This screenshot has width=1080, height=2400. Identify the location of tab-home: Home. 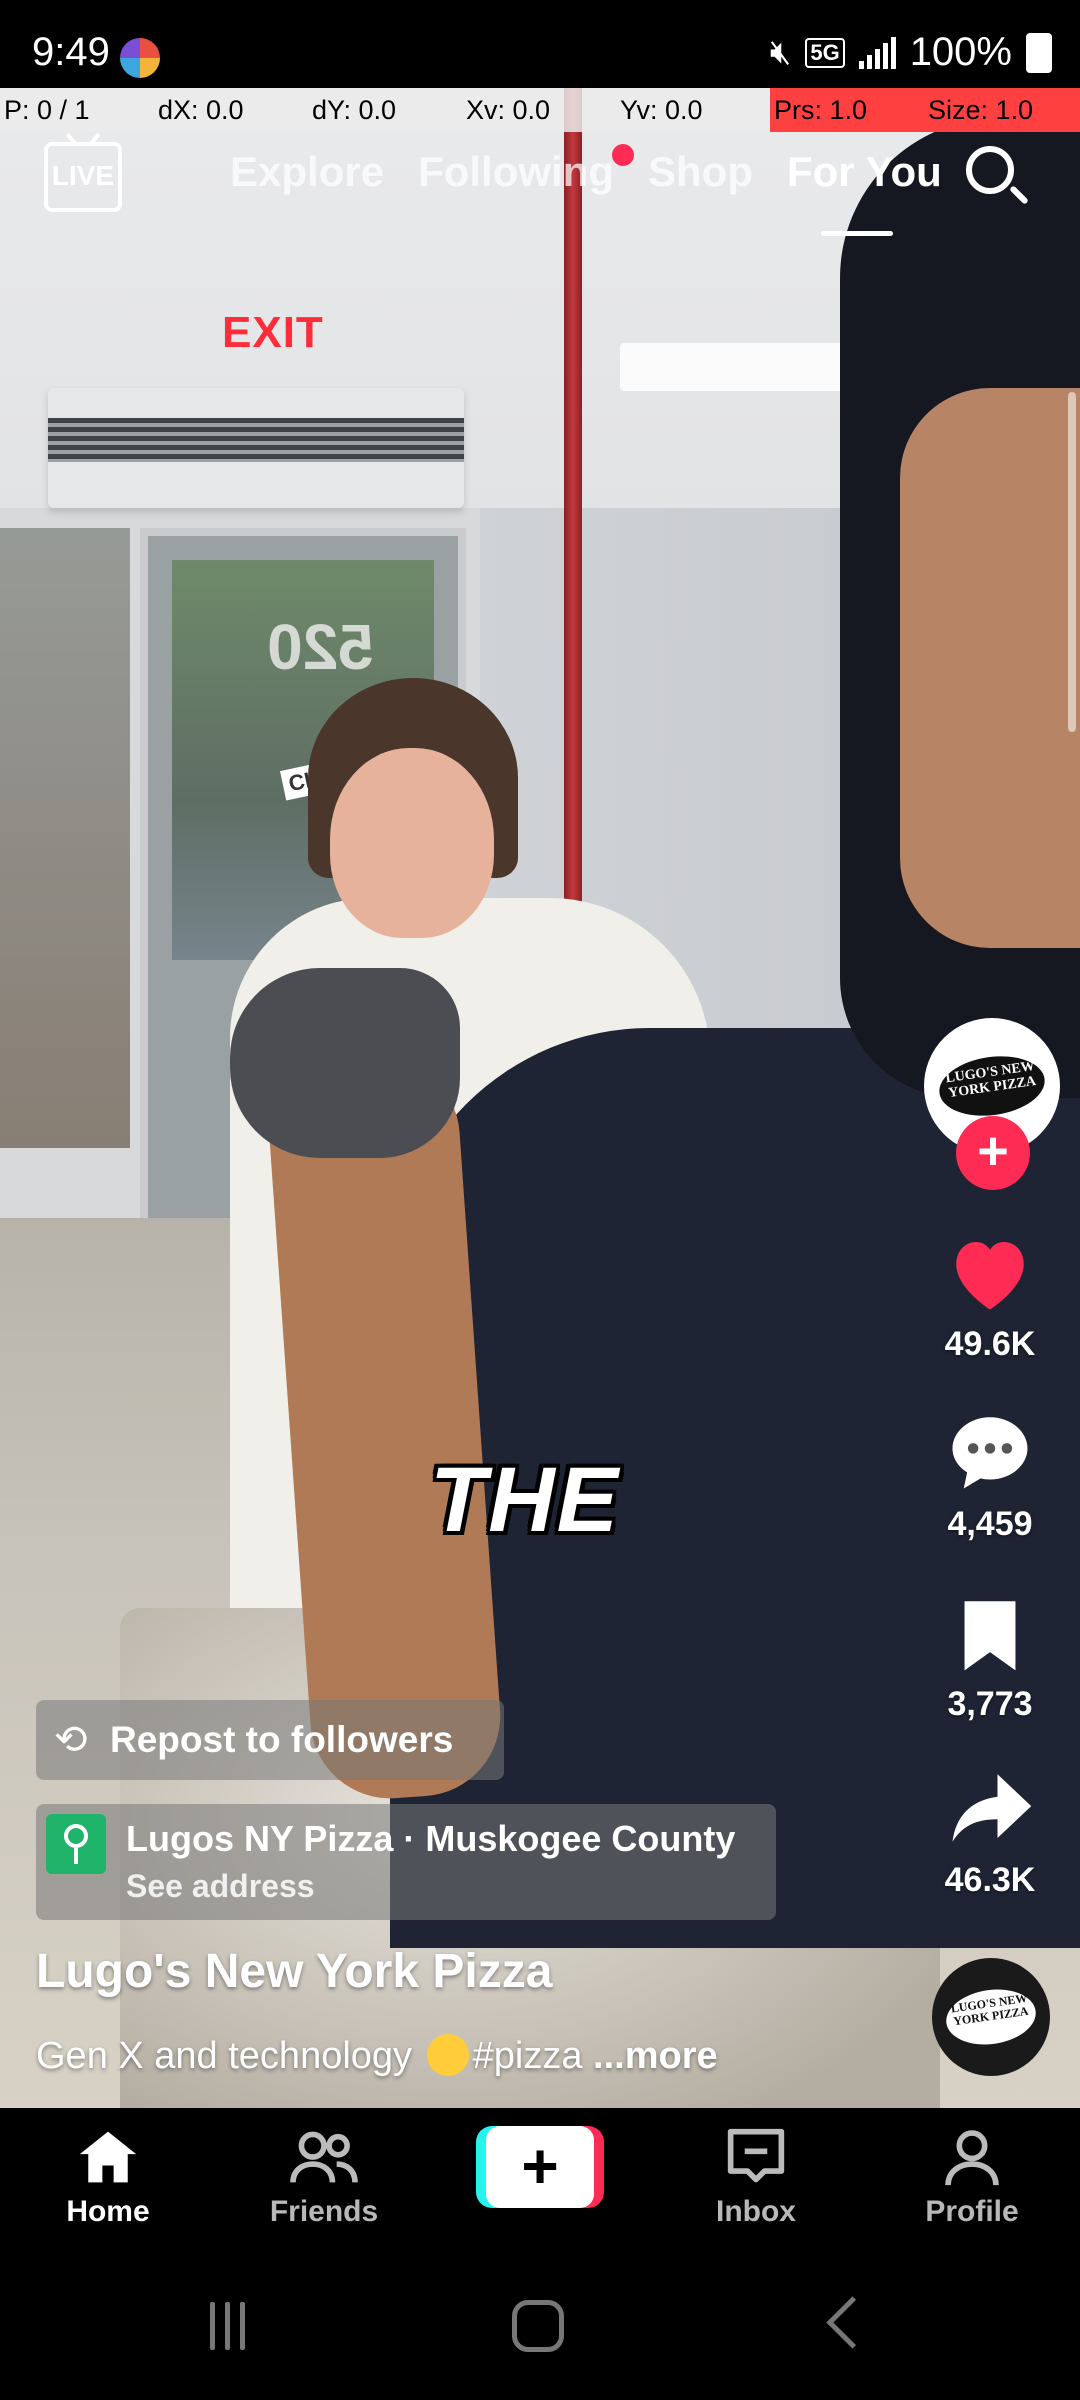
(108, 2177).